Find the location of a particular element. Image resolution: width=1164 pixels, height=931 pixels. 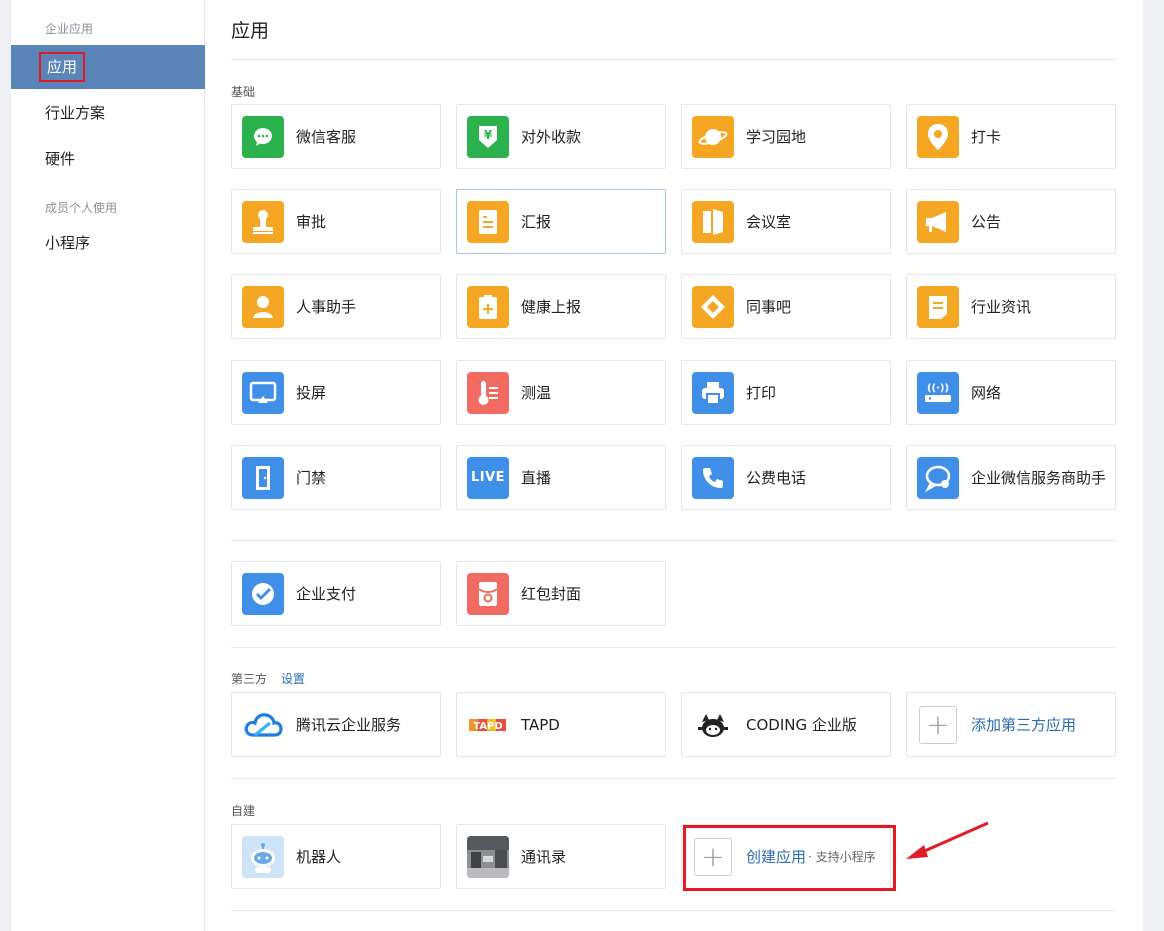

app-label: 网络 is located at coordinates (986, 393).